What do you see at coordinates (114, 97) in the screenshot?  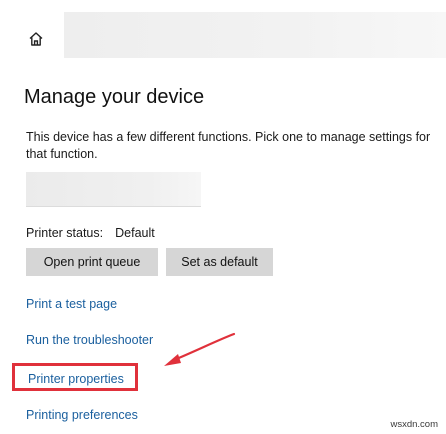 I see `page-title: Manage your device` at bounding box center [114, 97].